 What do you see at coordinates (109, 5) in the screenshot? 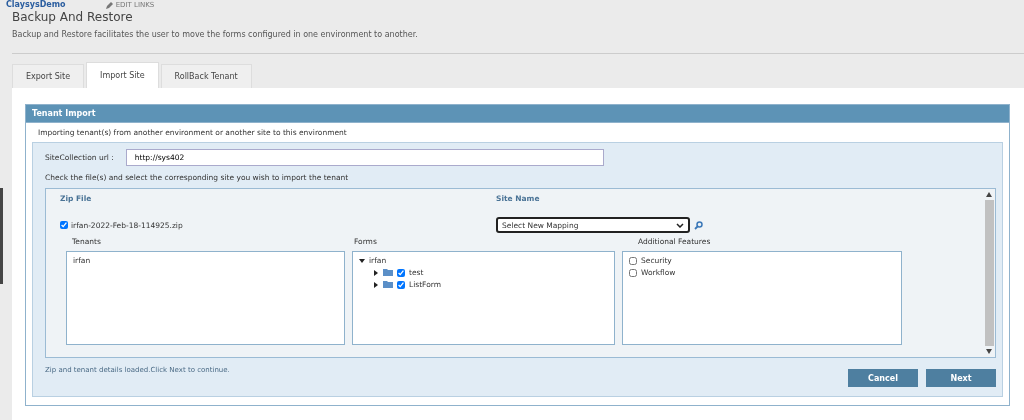
I see `pencil-icon` at bounding box center [109, 5].